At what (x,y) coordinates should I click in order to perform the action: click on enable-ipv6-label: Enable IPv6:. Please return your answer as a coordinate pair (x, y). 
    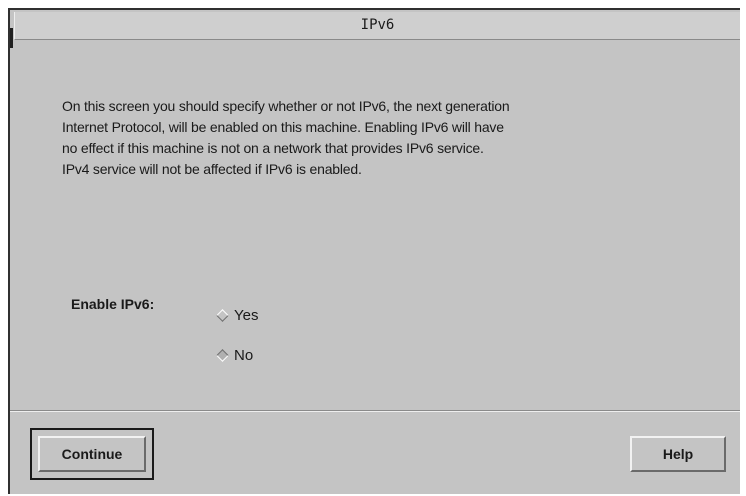
    Looking at the image, I should click on (113, 304).